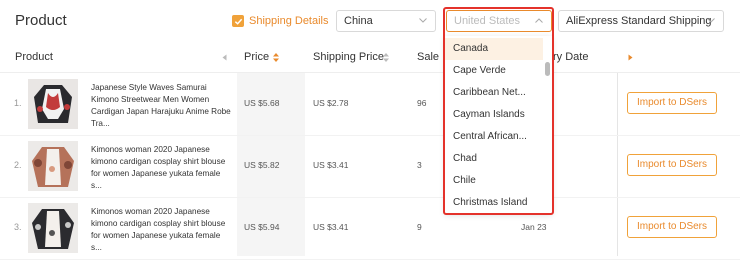 This screenshot has width=740, height=260. I want to click on row-index: 3., so click(18, 227).